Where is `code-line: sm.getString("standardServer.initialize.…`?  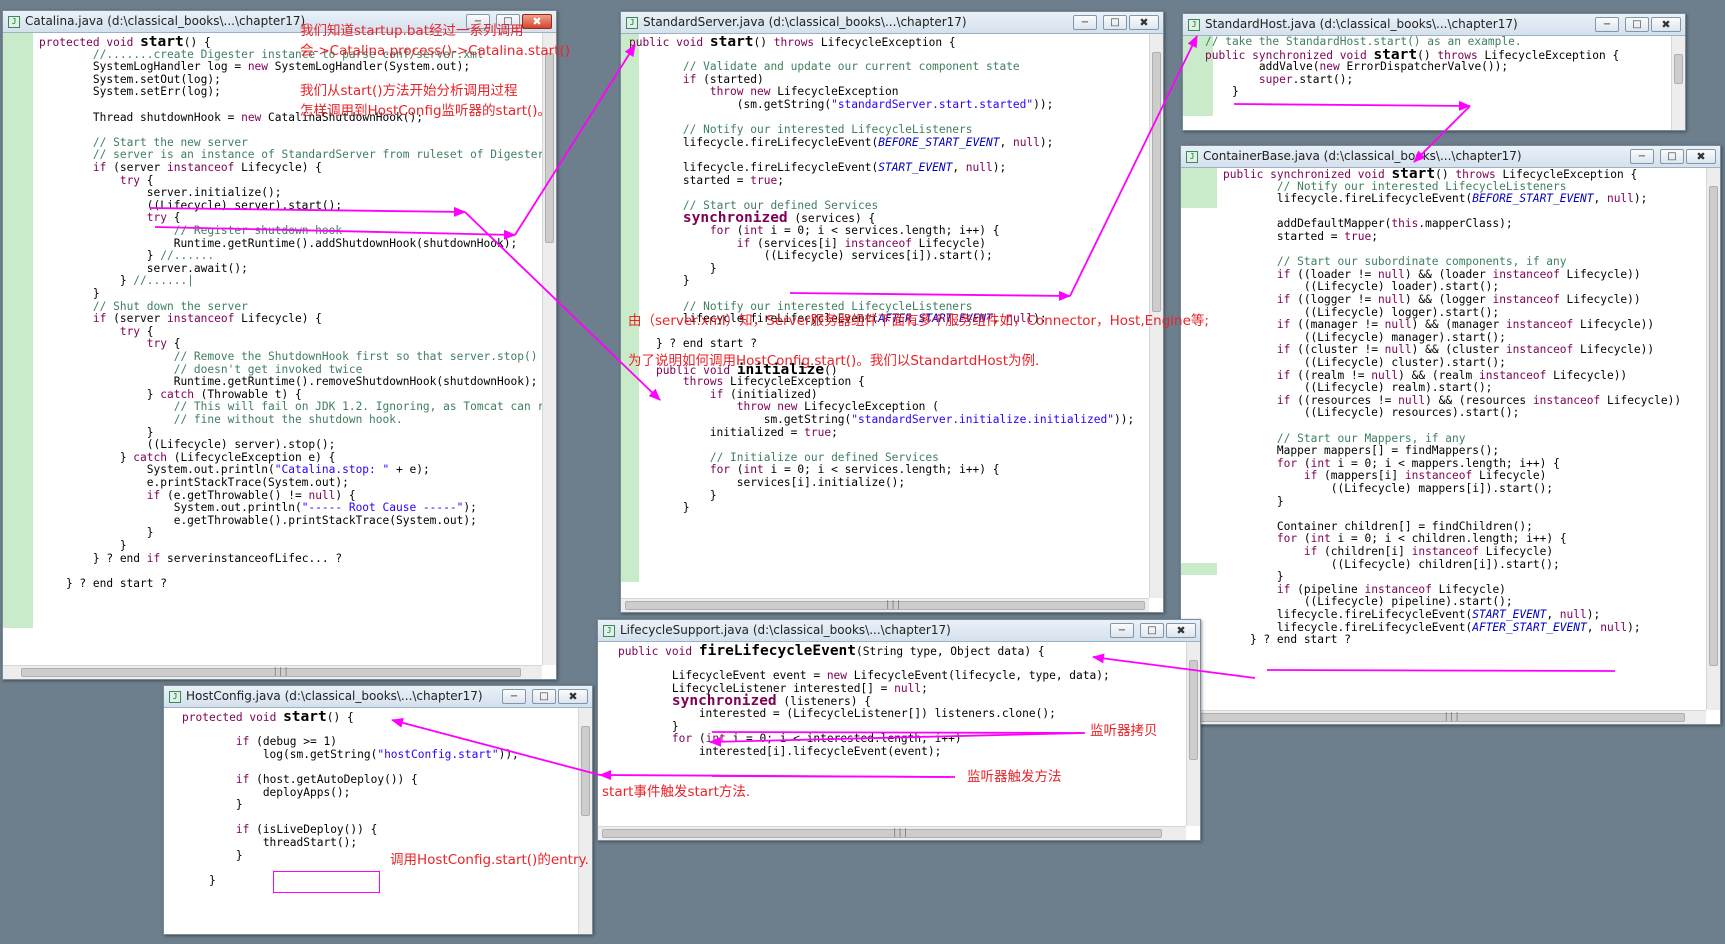 code-line: sm.getString("standardServer.initialize.… is located at coordinates (882, 419).